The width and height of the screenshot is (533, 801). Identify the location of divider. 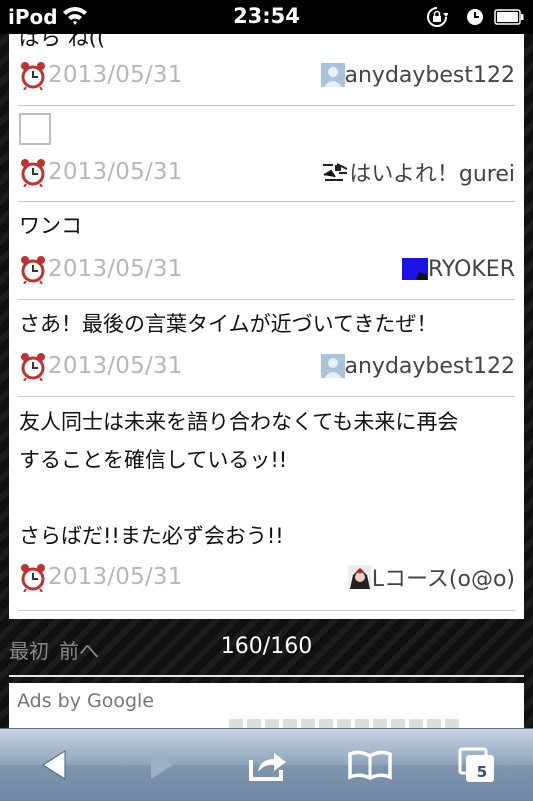
(266, 676).